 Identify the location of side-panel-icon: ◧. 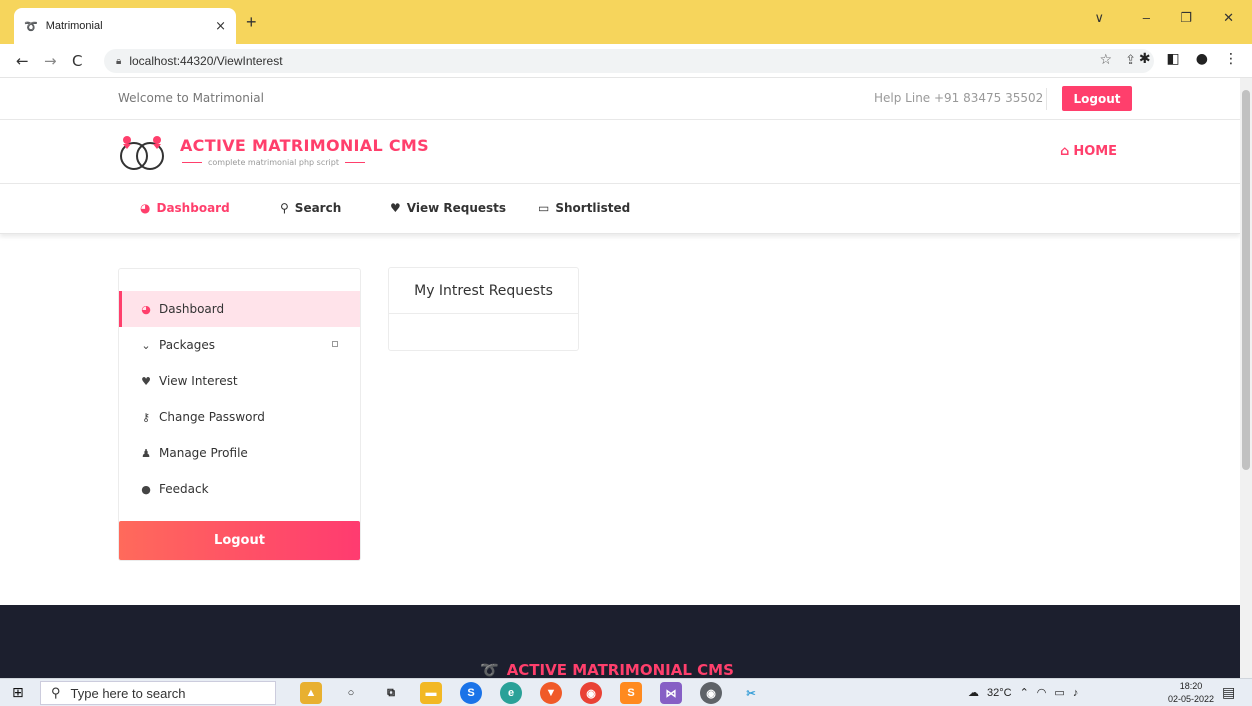
(1173, 59).